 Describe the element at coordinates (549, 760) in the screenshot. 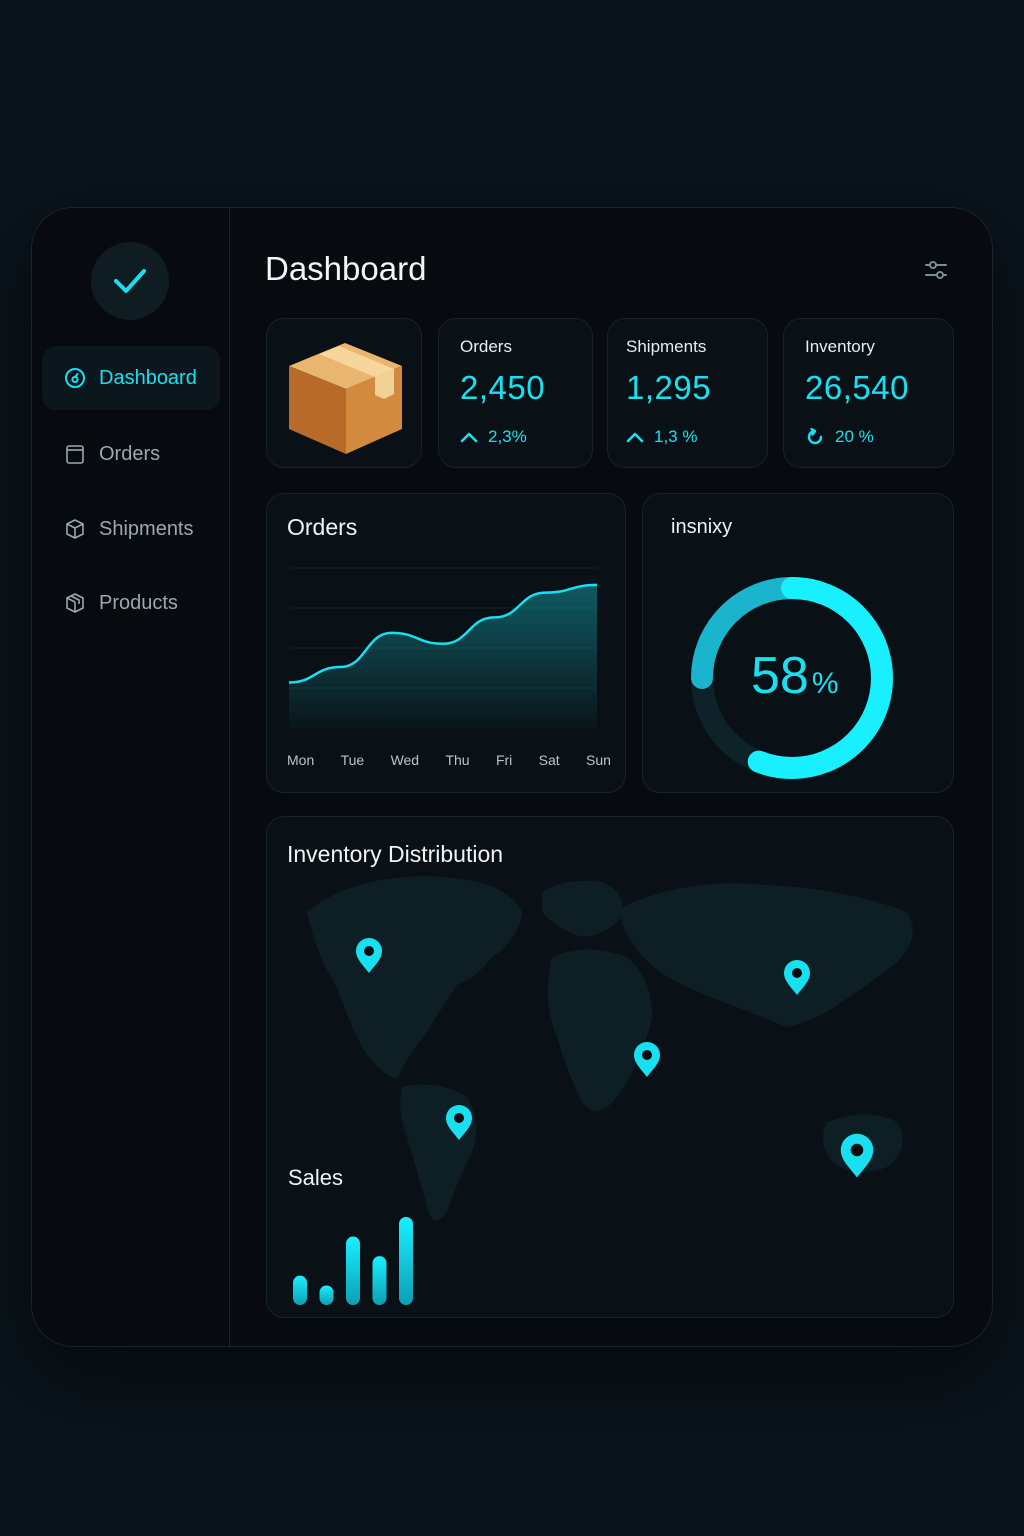

I see `day-label: Sat` at that location.